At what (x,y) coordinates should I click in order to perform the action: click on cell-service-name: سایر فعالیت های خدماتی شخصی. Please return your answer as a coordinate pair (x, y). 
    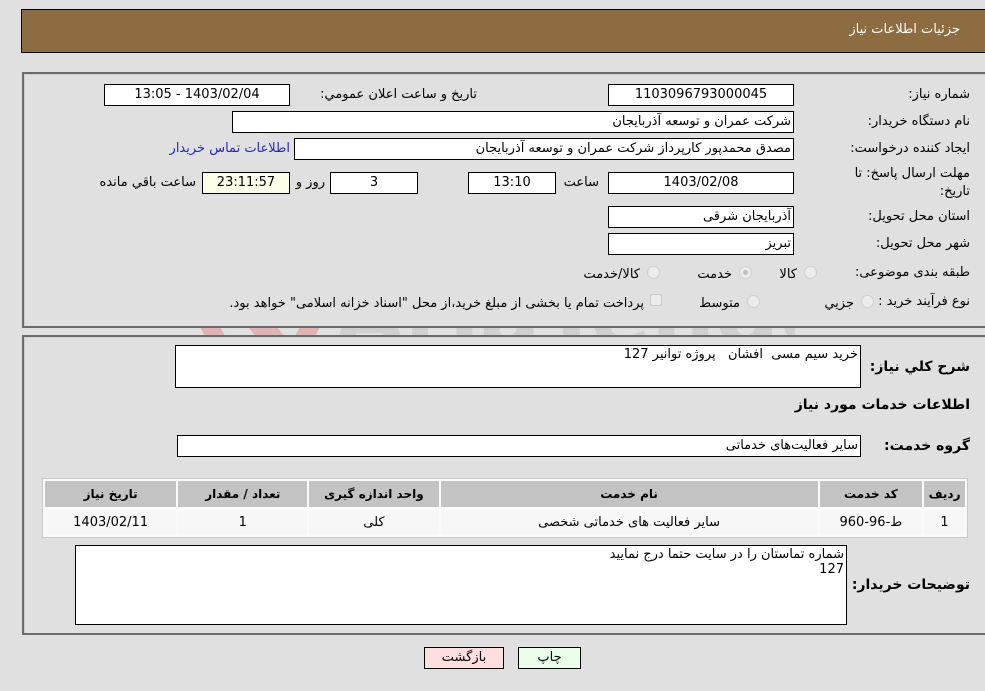
    Looking at the image, I should click on (629, 522).